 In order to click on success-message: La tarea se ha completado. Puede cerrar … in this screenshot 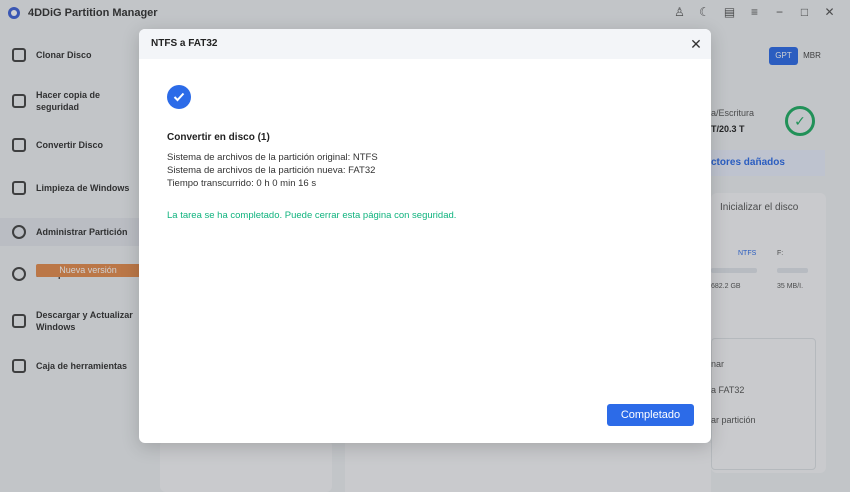, I will do `click(312, 215)`.